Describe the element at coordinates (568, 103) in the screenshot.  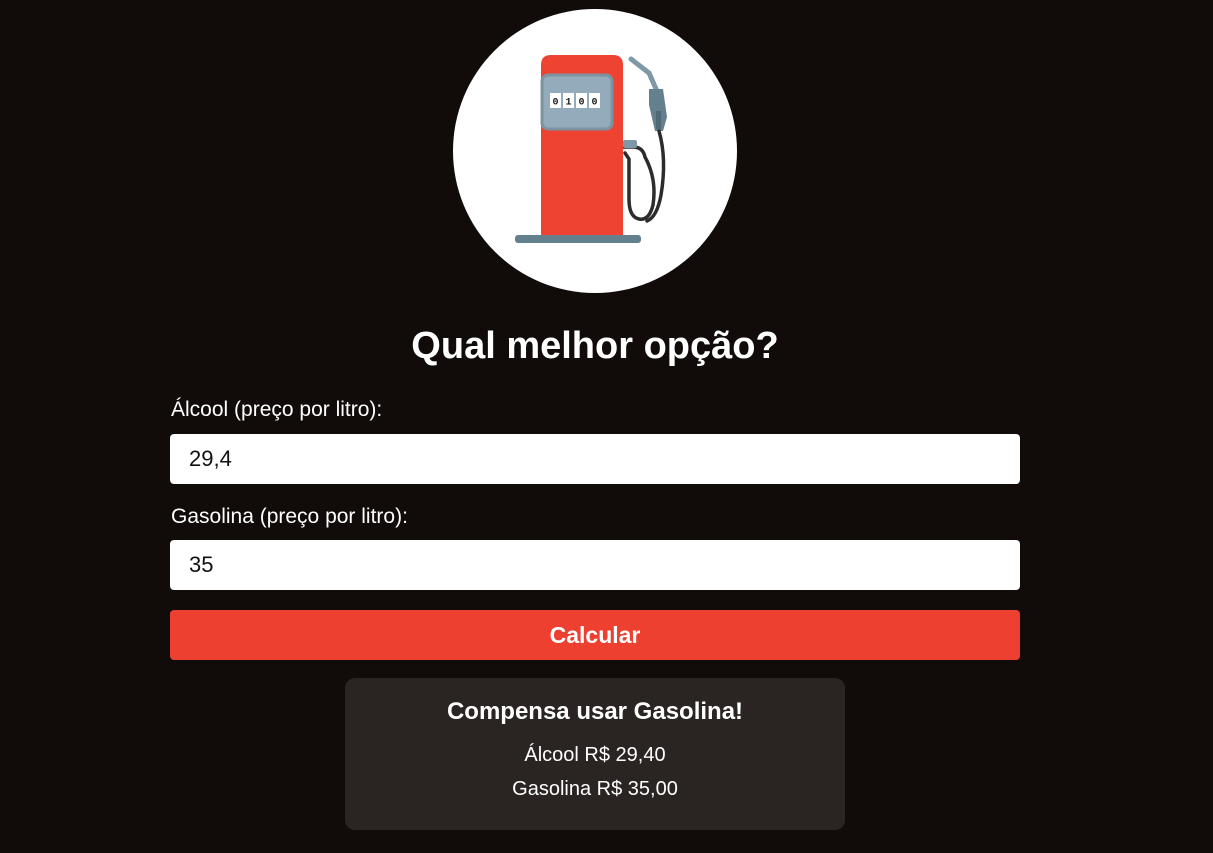
I see `counter-digit: 1` at that location.